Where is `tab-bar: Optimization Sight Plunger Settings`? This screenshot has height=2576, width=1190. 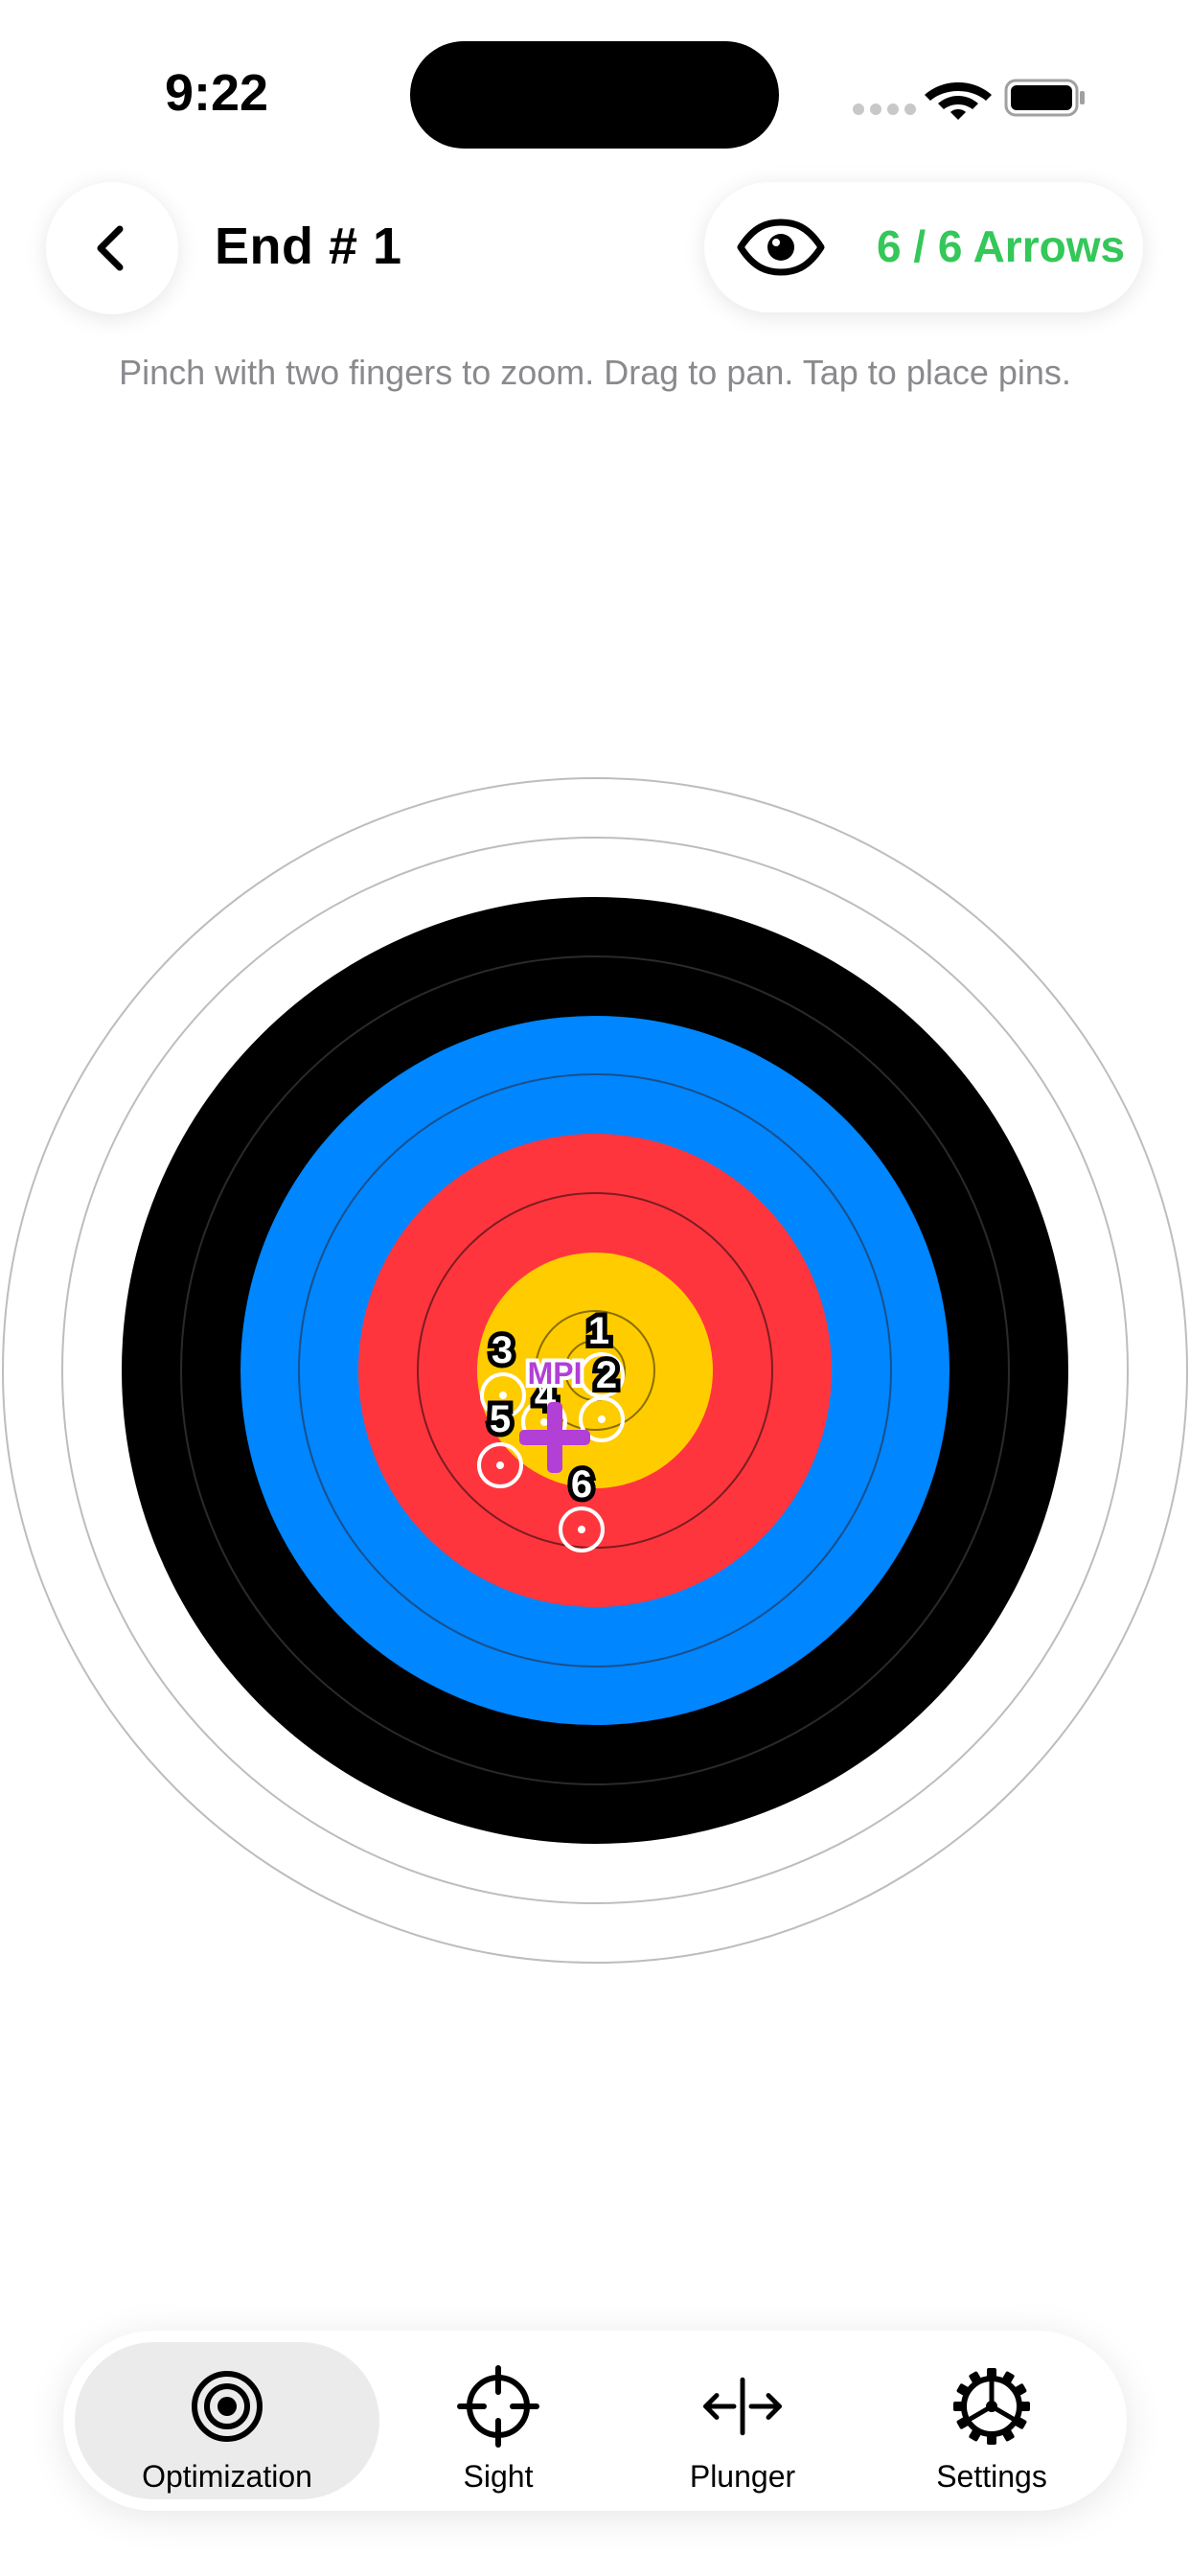 tab-bar: Optimization Sight Plunger Settings is located at coordinates (595, 2421).